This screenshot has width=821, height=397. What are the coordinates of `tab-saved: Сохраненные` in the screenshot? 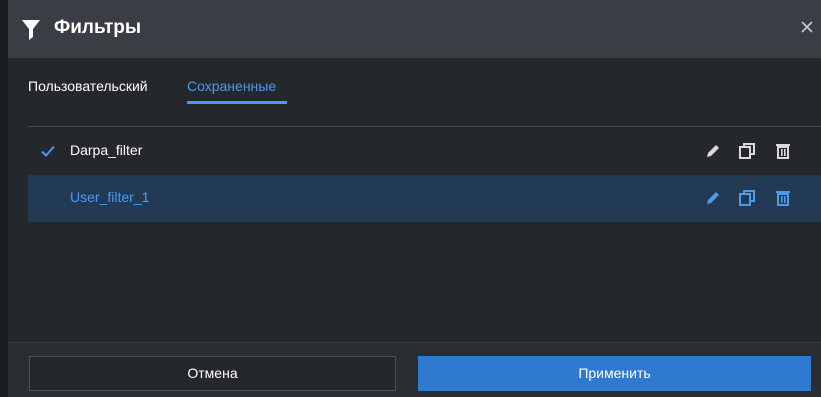 It's located at (231, 86).